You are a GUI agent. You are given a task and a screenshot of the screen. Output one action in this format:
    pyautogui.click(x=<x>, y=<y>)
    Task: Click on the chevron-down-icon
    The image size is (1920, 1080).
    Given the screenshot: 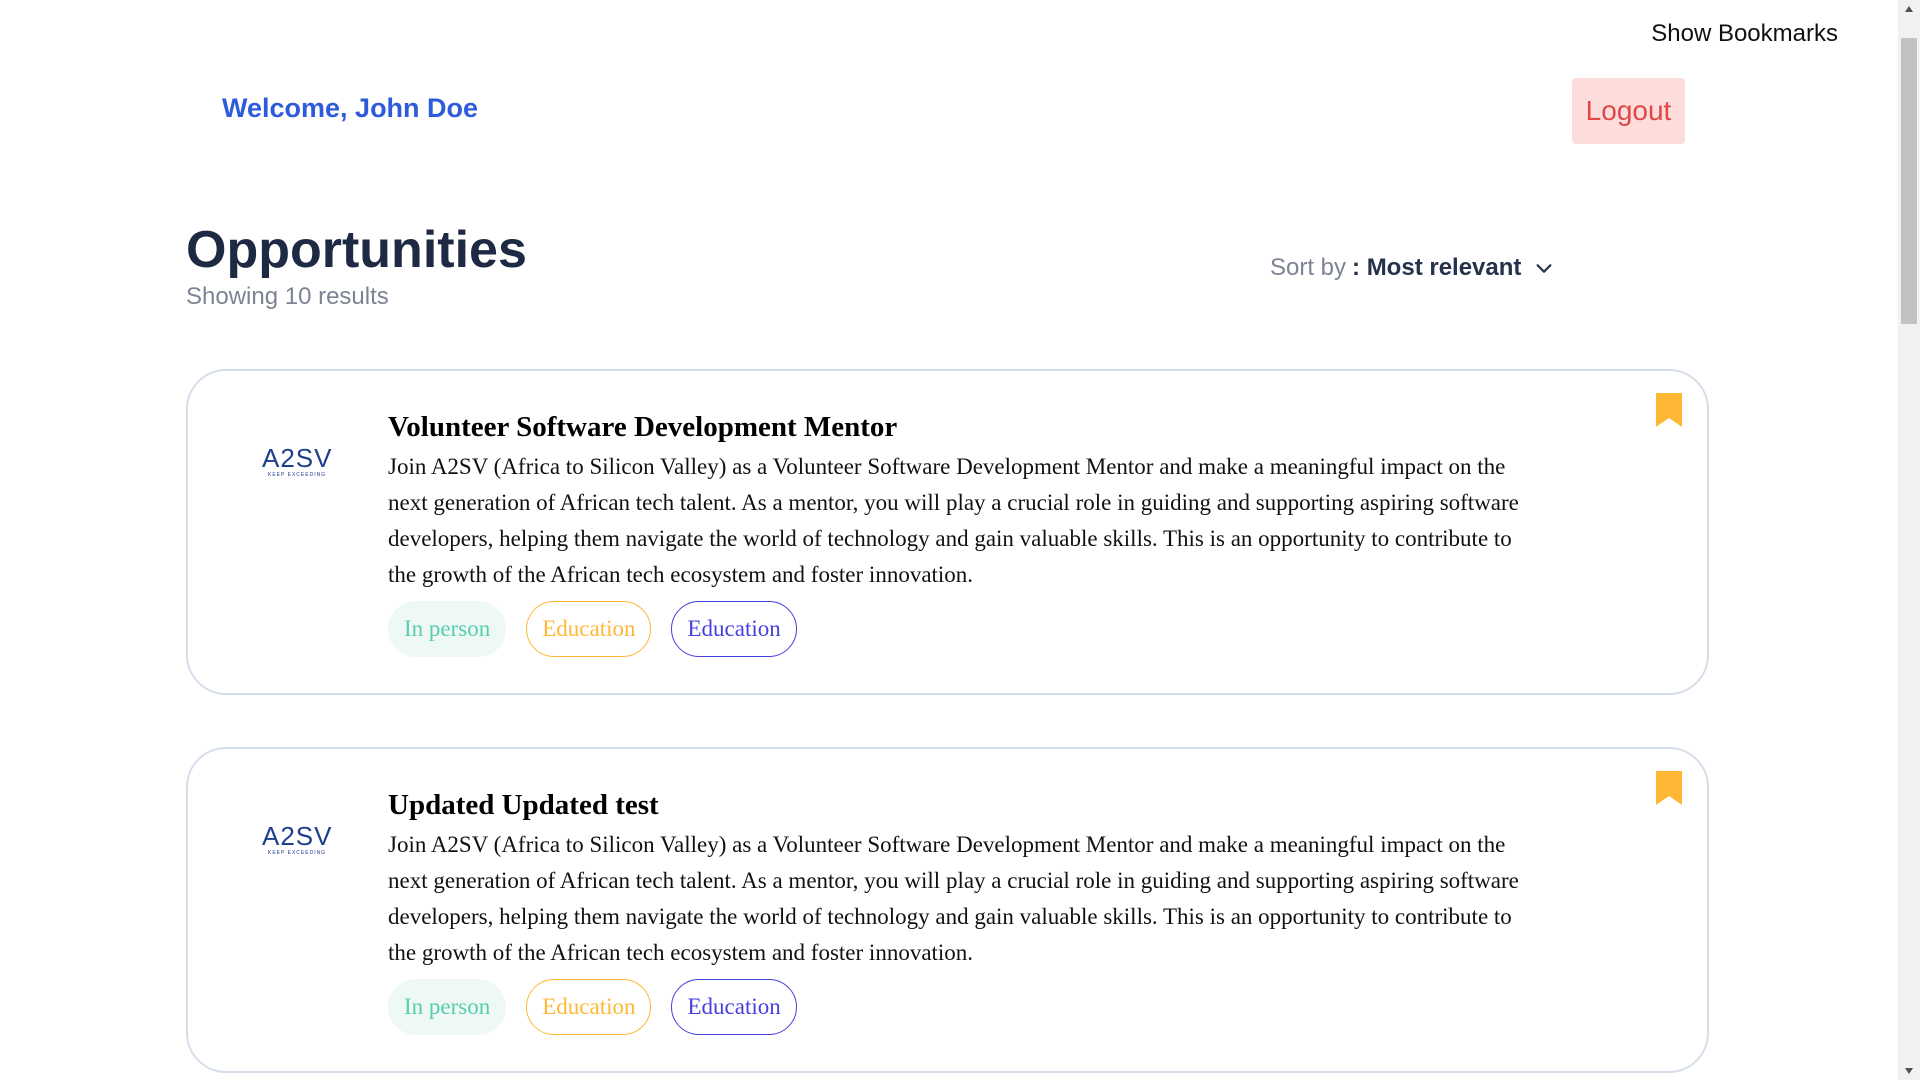 What is the action you would take?
    pyautogui.click(x=1544, y=268)
    